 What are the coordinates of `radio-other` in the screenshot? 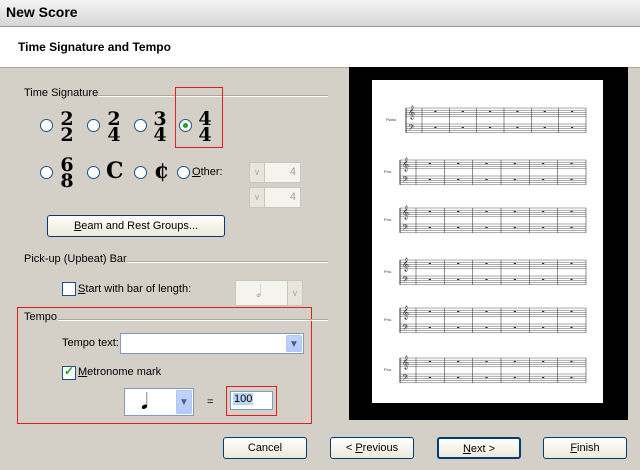 It's located at (183, 172).